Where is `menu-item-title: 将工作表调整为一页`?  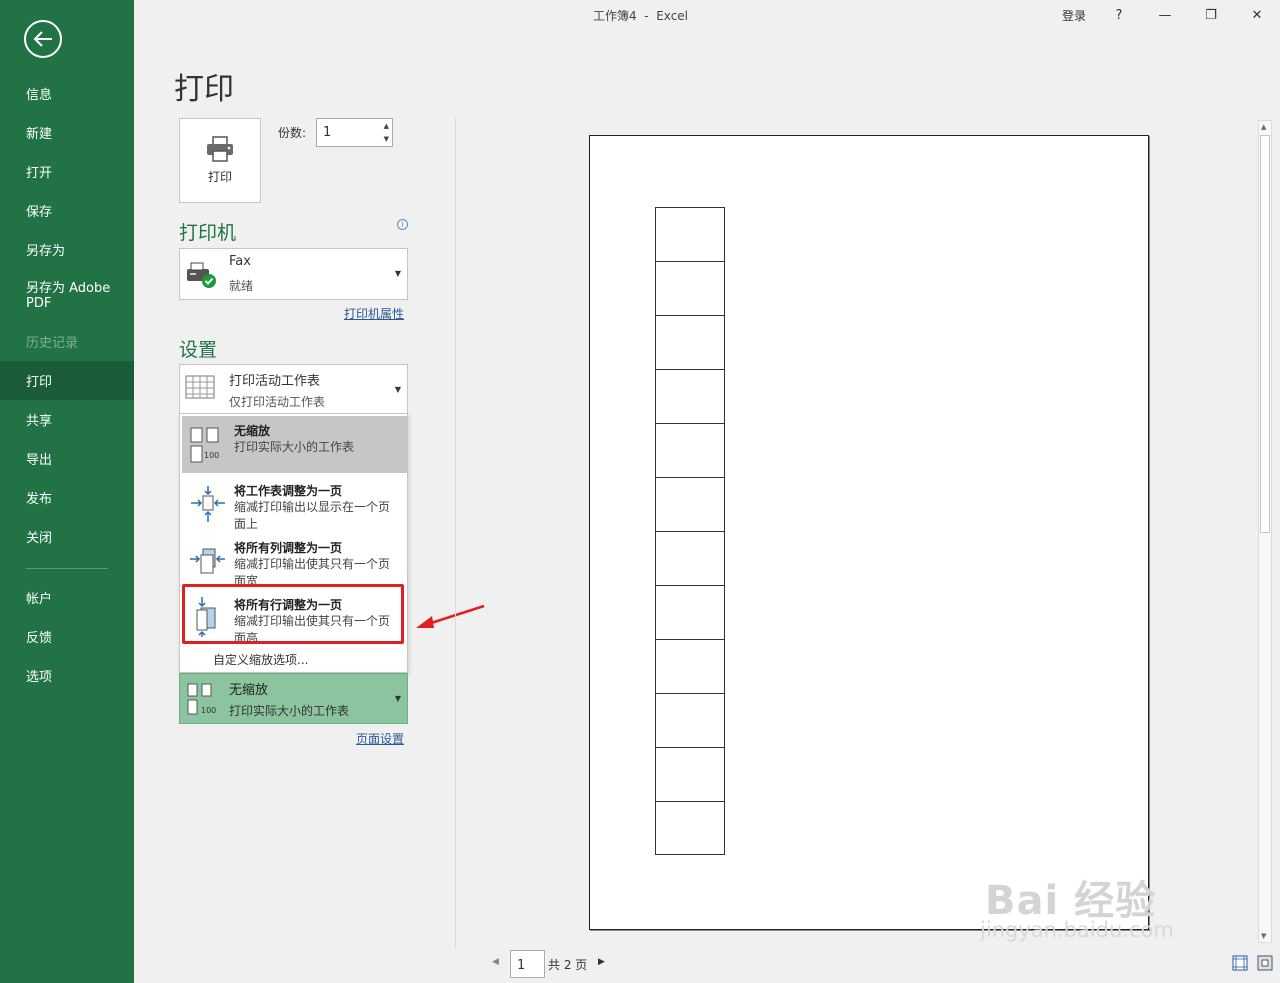 menu-item-title: 将工作表调整为一页 is located at coordinates (288, 491).